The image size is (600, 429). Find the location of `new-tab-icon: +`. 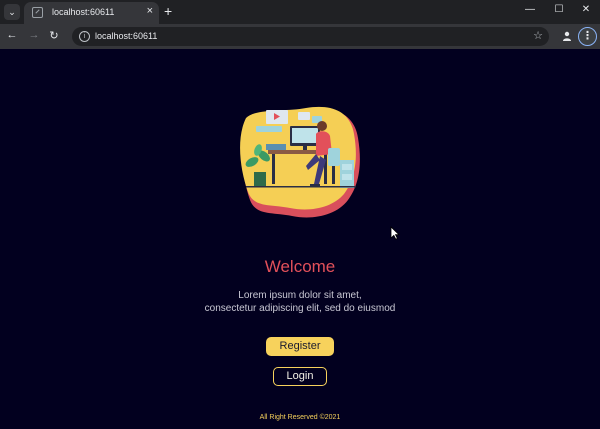

new-tab-icon: + is located at coordinates (168, 11).